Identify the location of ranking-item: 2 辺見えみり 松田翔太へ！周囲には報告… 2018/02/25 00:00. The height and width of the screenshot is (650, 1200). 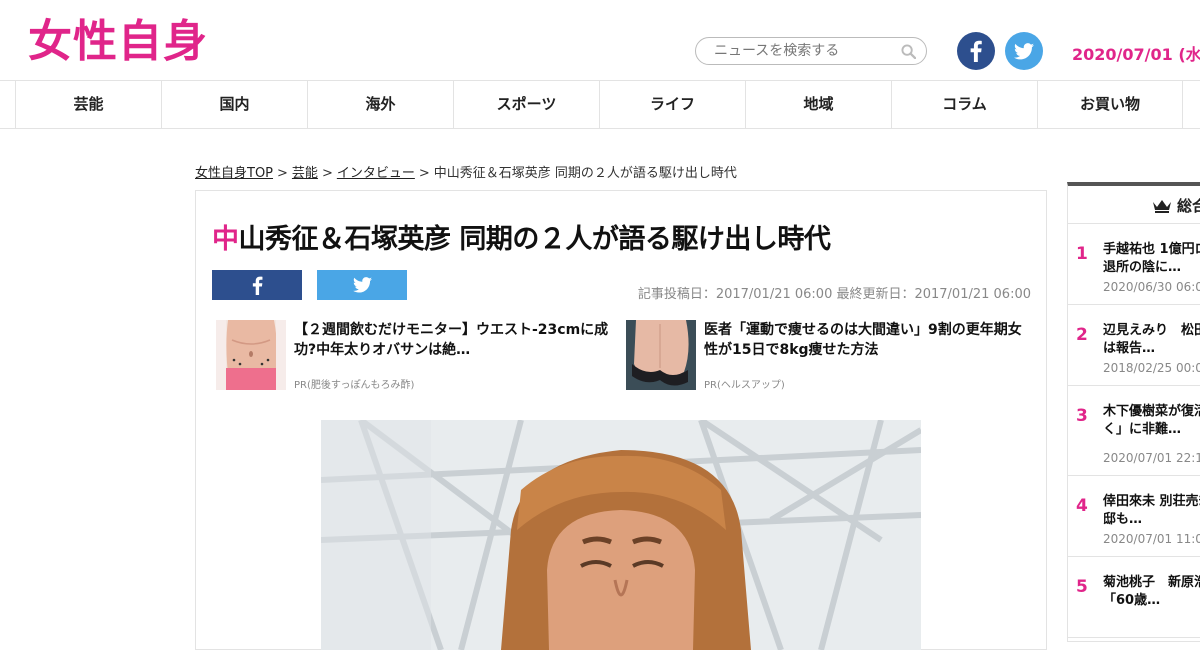
(1134, 345).